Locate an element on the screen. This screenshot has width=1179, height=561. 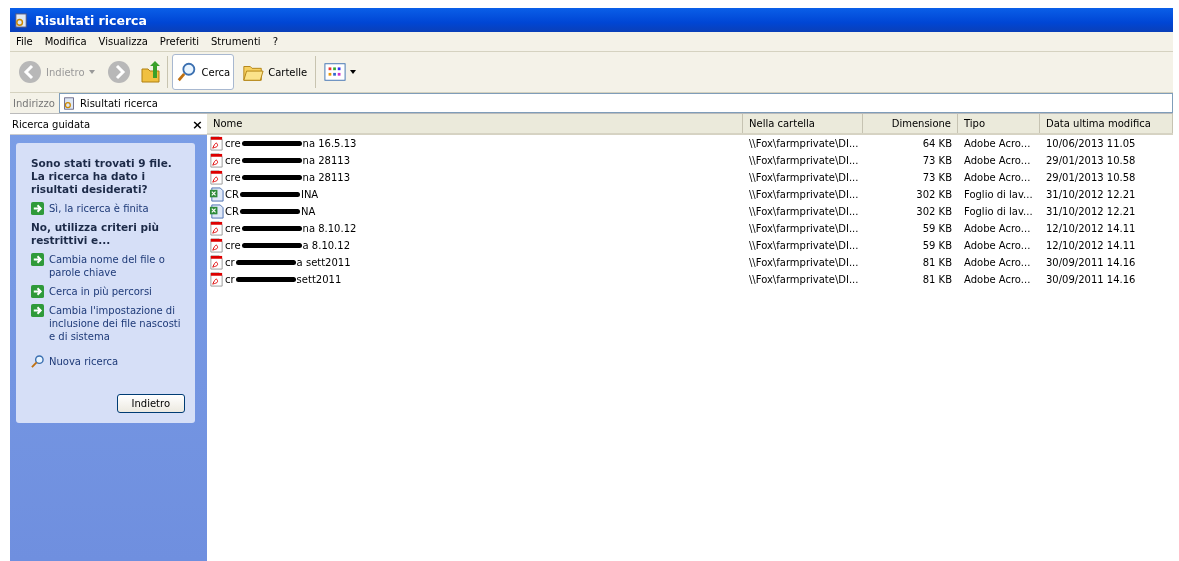
address-label: Indirizzo is located at coordinates (34, 103).